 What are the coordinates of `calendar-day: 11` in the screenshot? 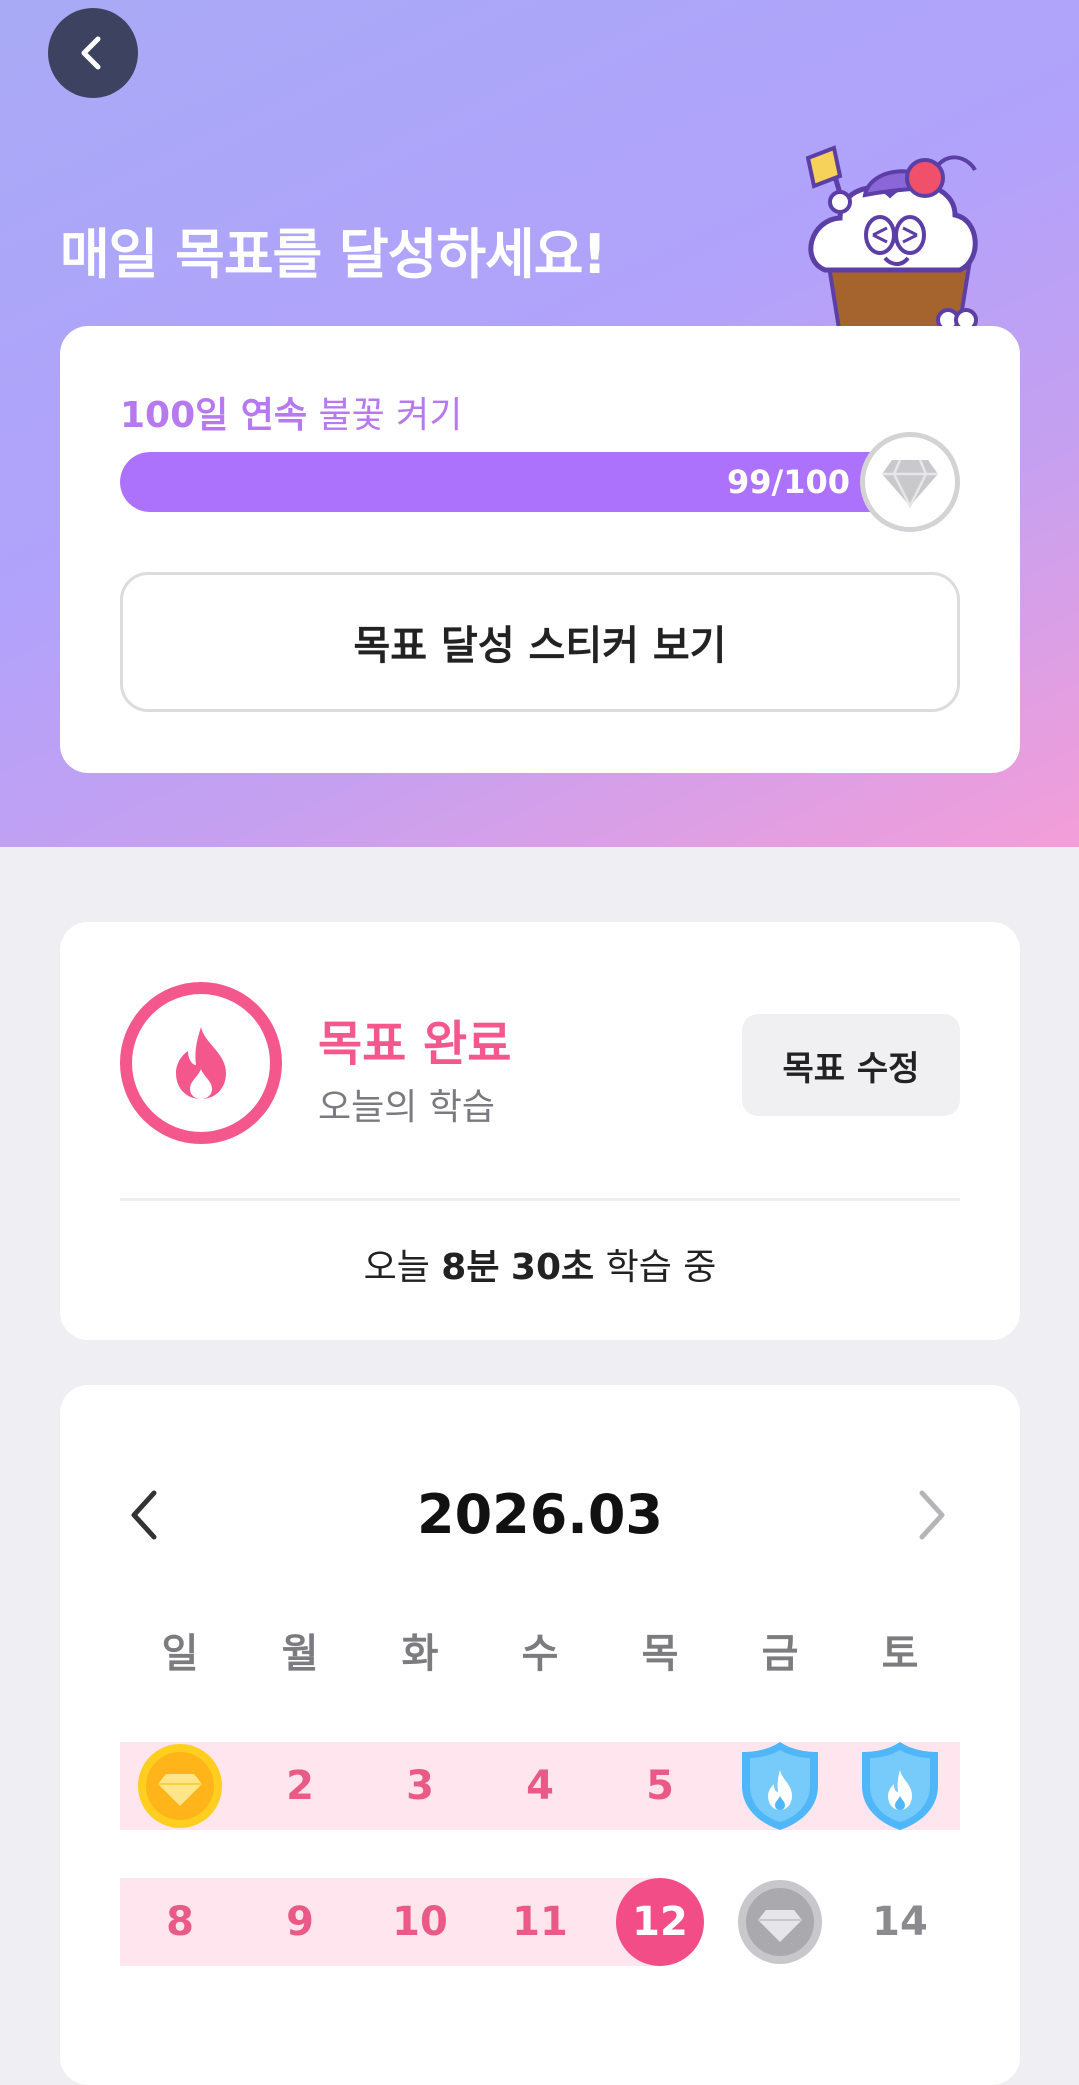 It's located at (540, 1922).